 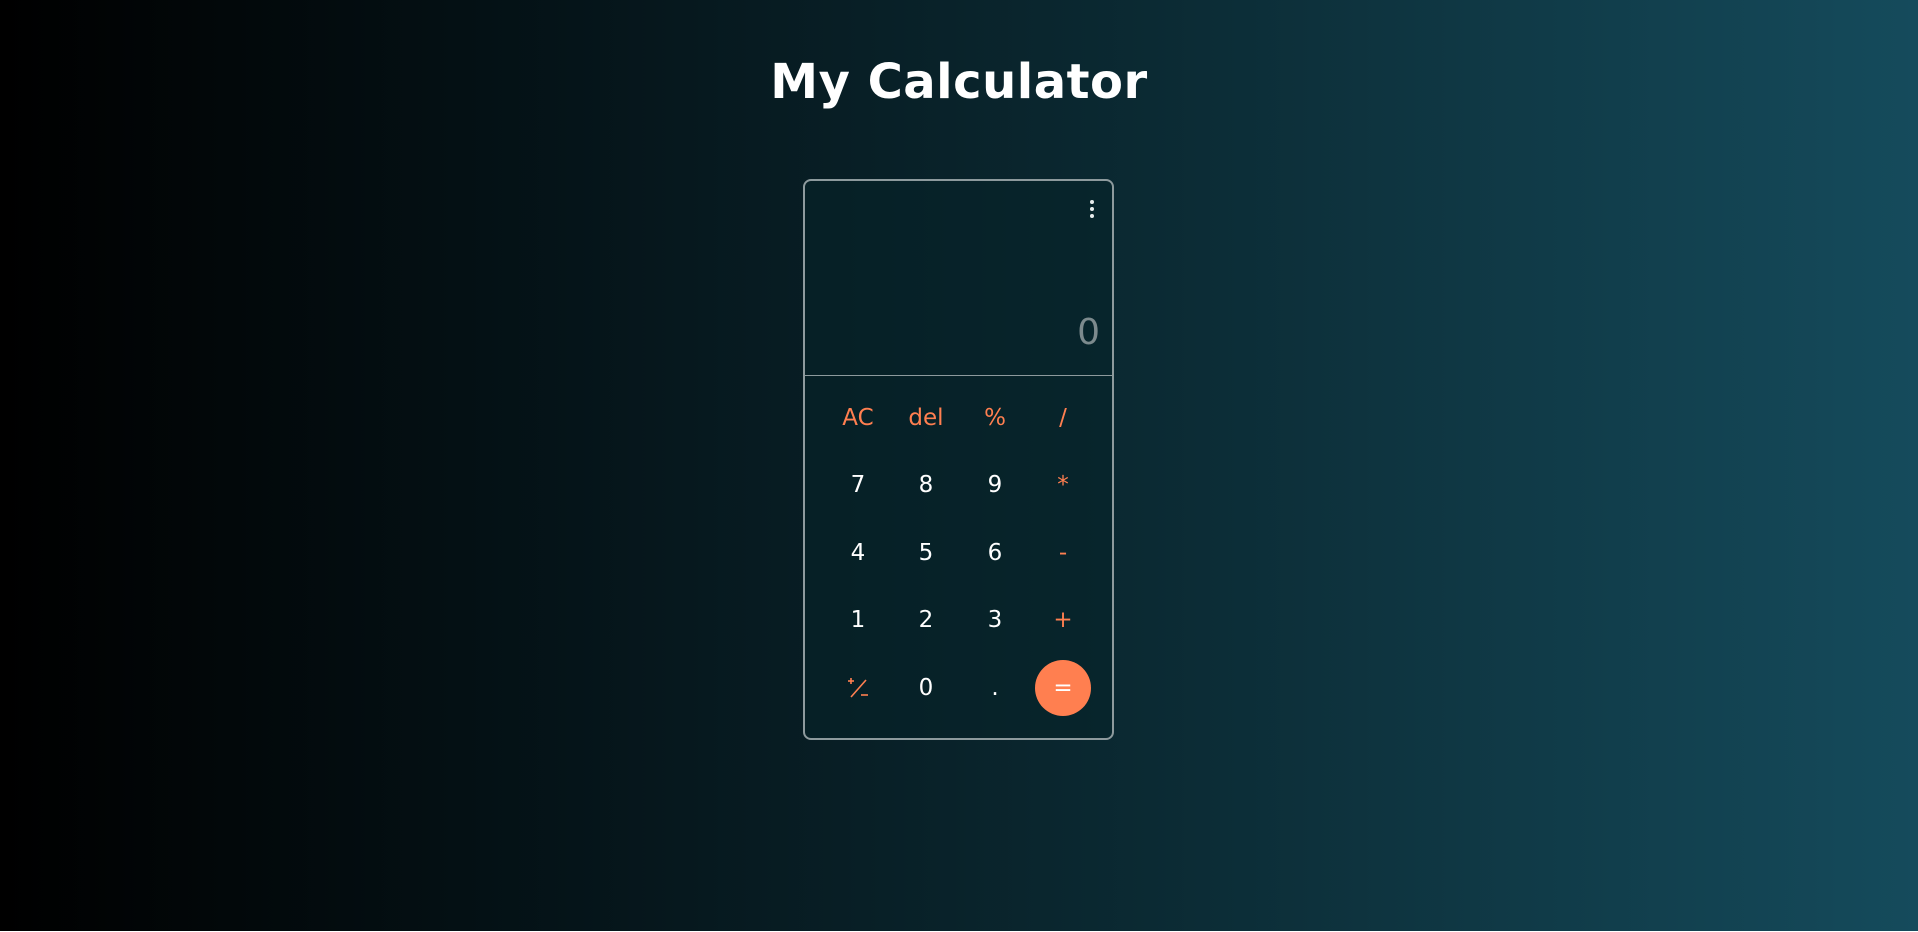 I want to click on page-title: My Calculator, so click(x=959, y=82).